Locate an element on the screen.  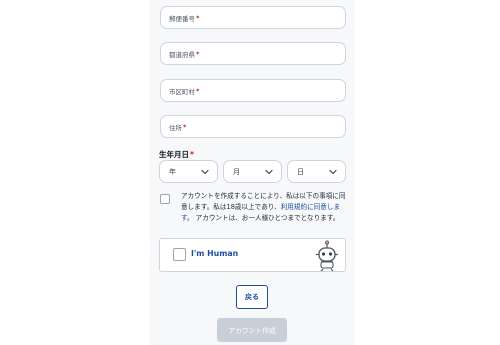
captcha-checkbox is located at coordinates (179, 254).